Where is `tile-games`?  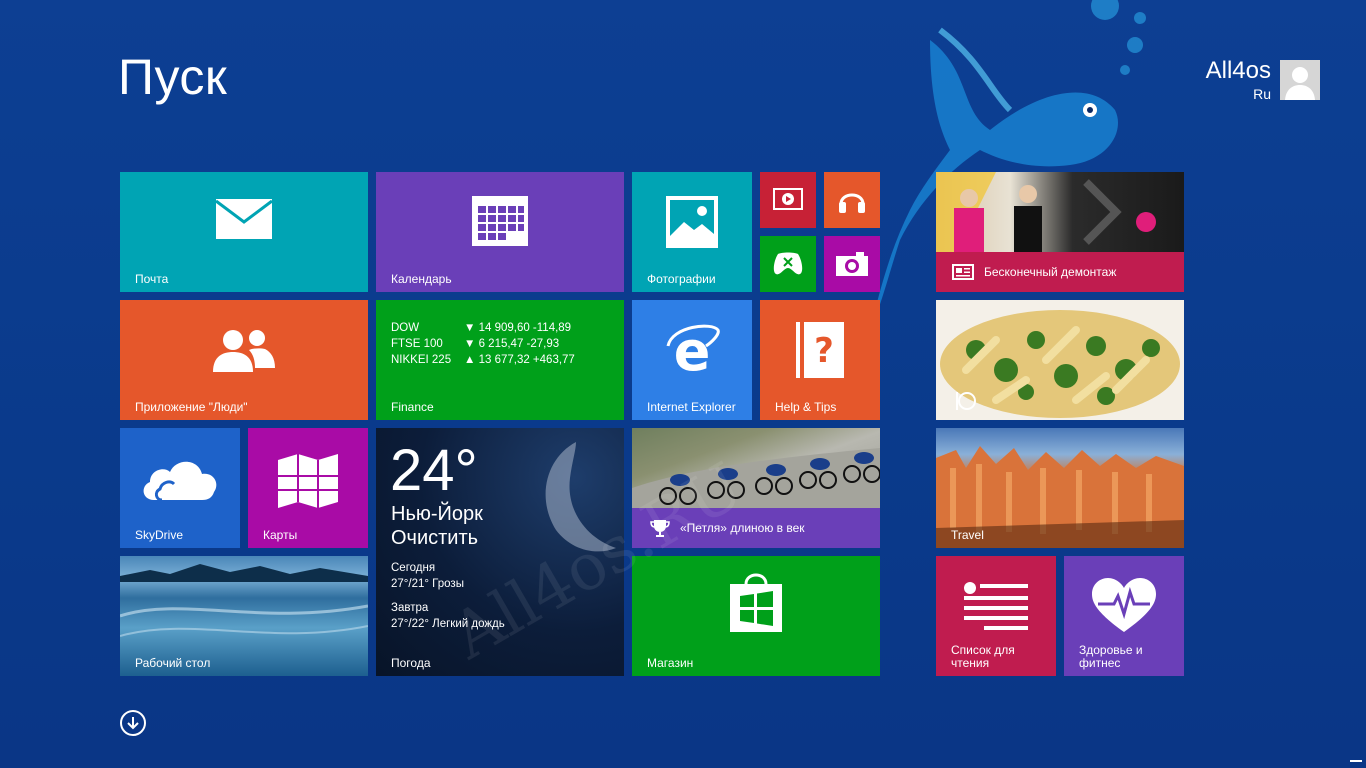 tile-games is located at coordinates (788, 264).